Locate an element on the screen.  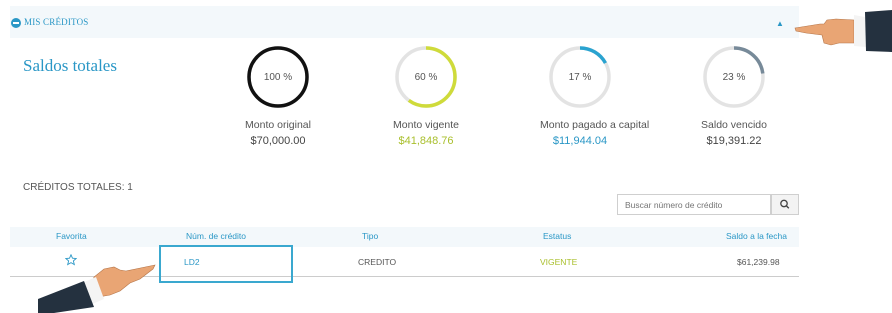
gauge-label: Monto vigente is located at coordinates (426, 125).